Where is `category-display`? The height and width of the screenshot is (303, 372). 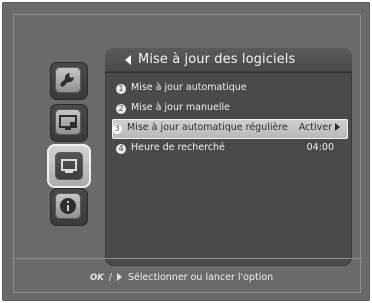 category-display is located at coordinates (69, 123).